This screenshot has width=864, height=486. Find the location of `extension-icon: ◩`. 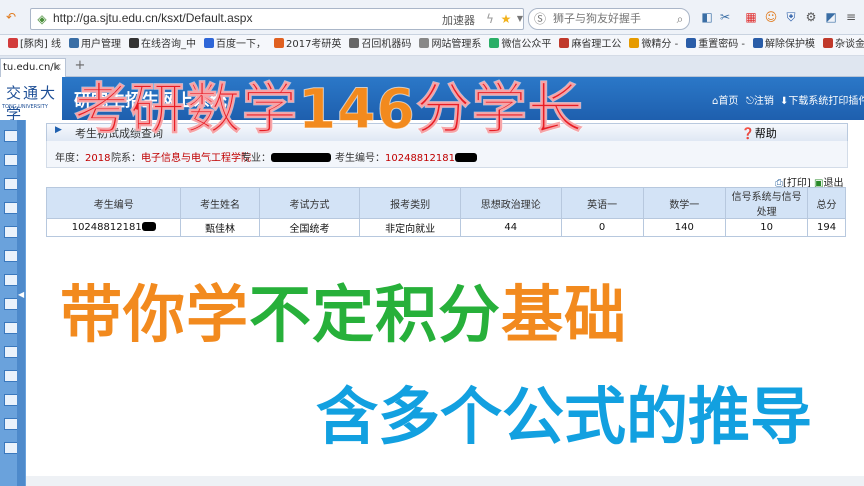

extension-icon: ◩ is located at coordinates (831, 17).